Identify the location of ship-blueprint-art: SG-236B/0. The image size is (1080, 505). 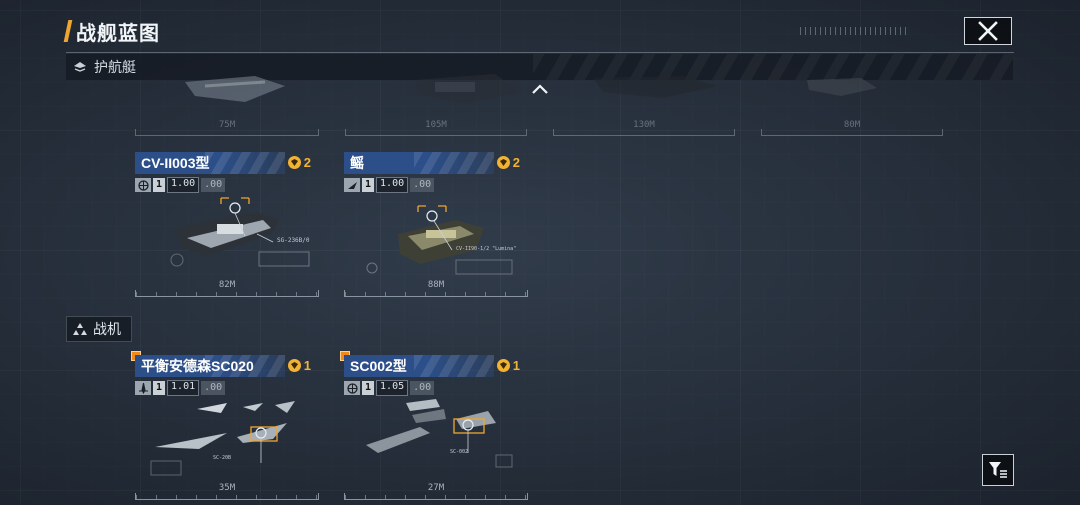
(240, 232).